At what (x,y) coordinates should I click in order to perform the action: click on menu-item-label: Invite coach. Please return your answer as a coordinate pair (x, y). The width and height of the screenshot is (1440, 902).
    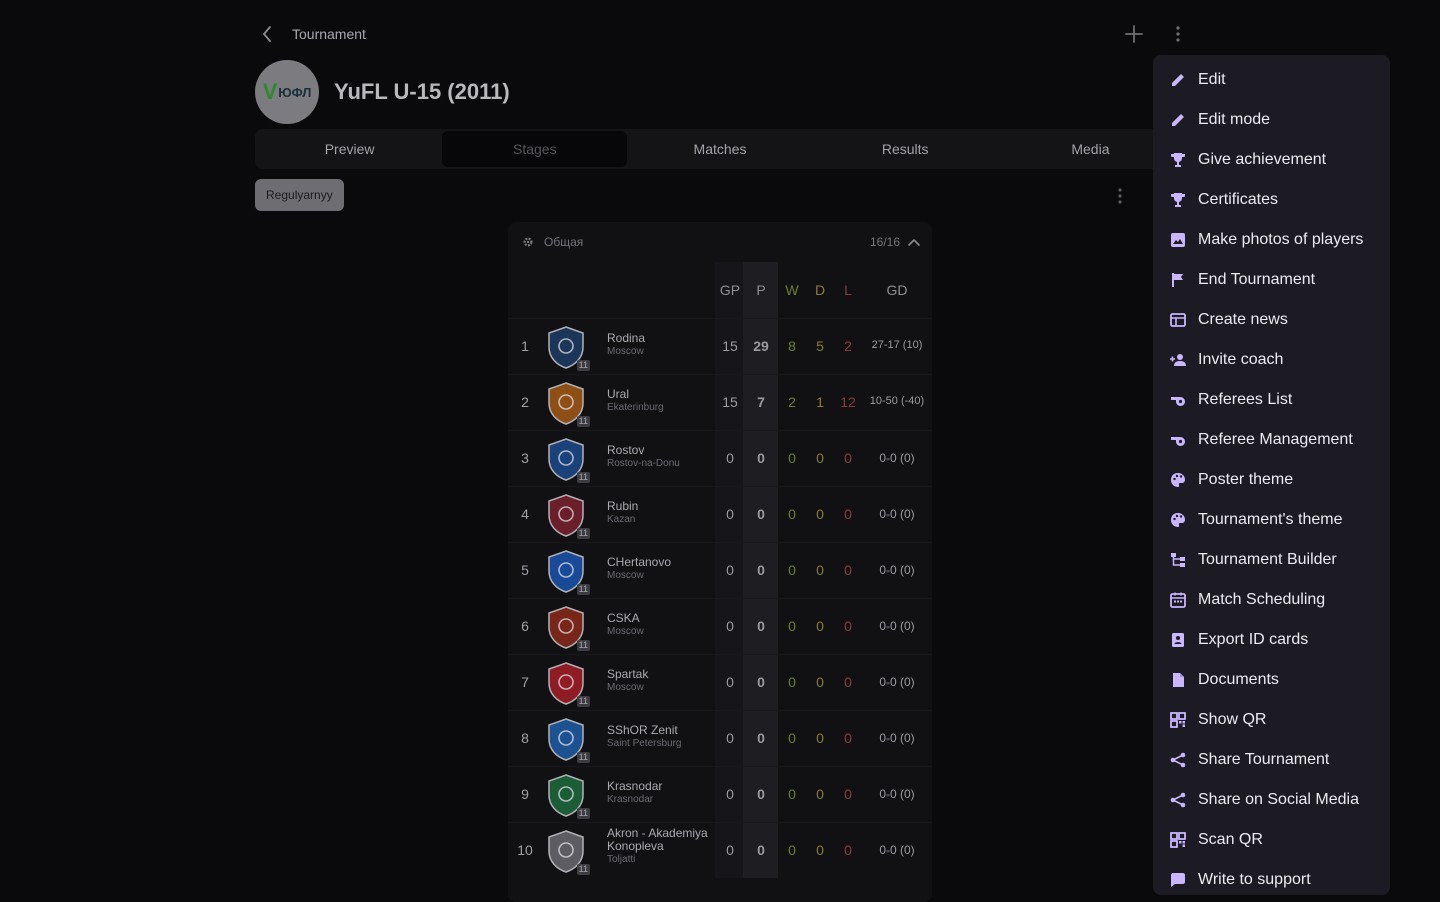
    Looking at the image, I should click on (1241, 359).